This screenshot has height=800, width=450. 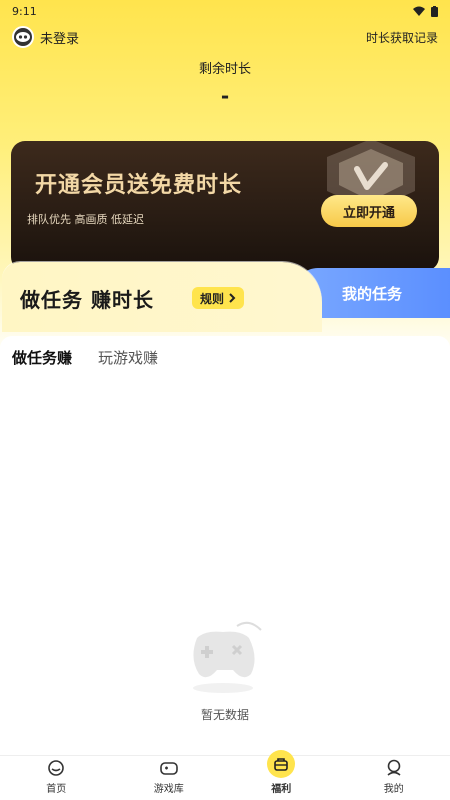 I want to click on avatar-icon, so click(x=23, y=37).